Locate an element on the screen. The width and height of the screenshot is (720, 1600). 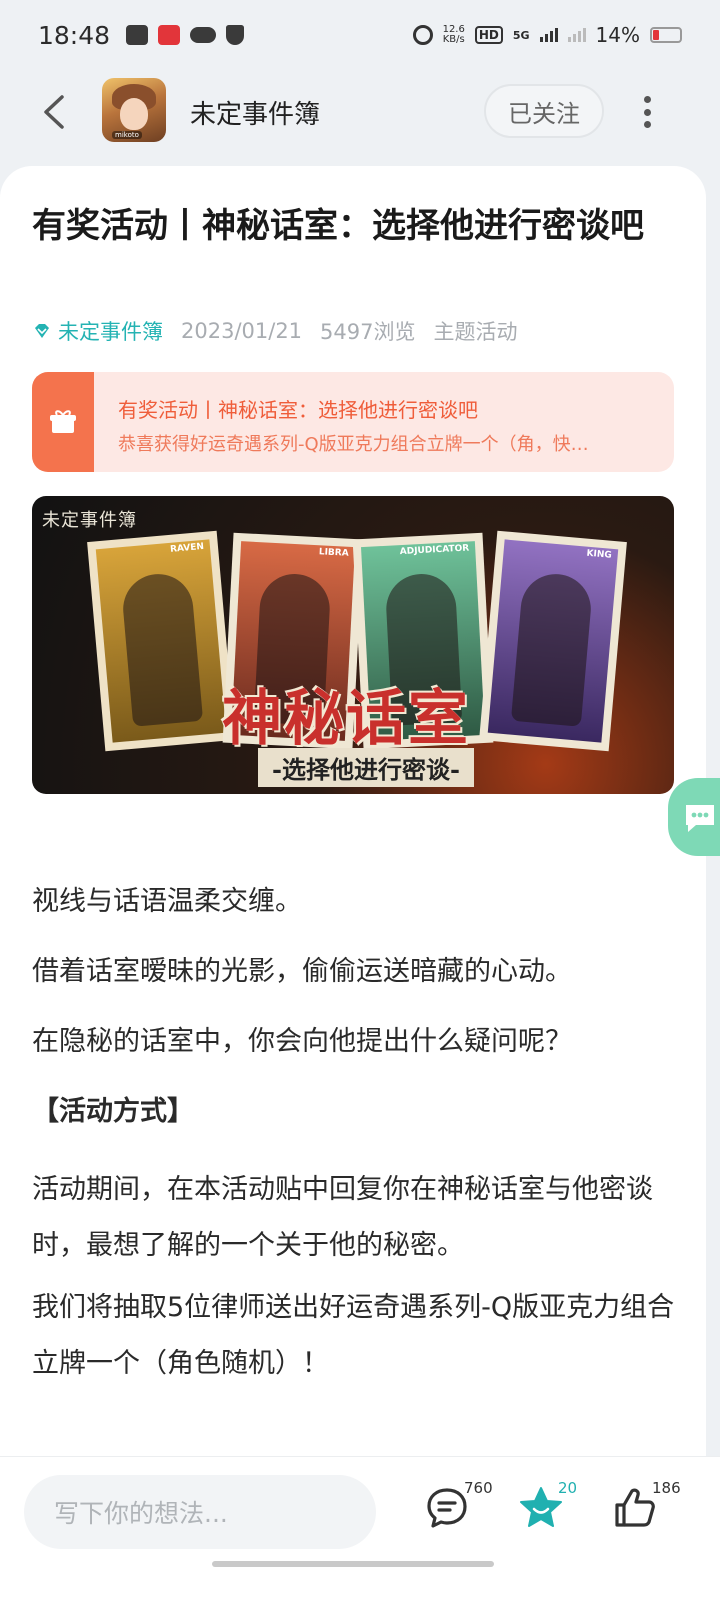
paragraph: 借着话室暧昧的光影，偷偷运送暗藏的心动。 is located at coordinates (302, 971).